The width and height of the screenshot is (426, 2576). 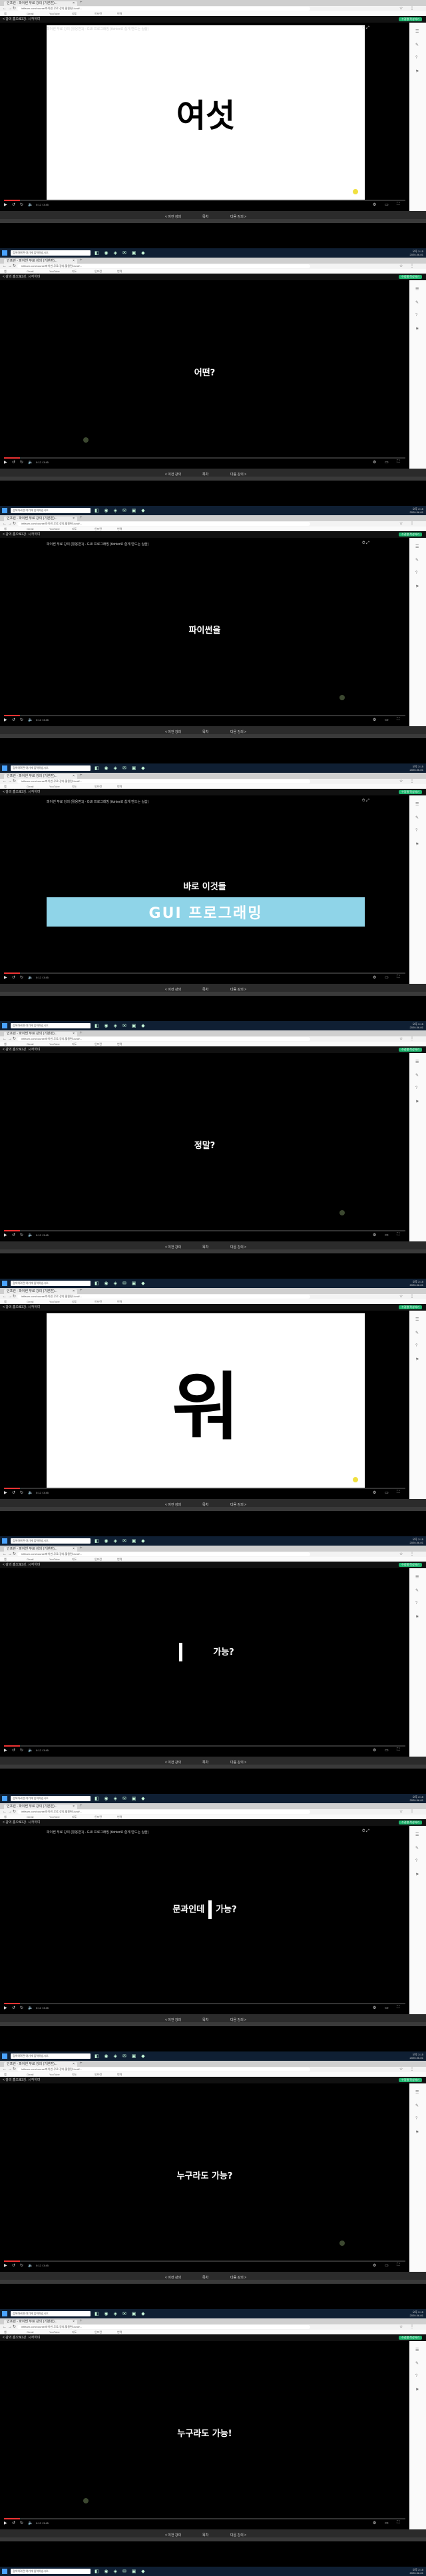 I want to click on menu-icon: ⋮, so click(x=412, y=2069).